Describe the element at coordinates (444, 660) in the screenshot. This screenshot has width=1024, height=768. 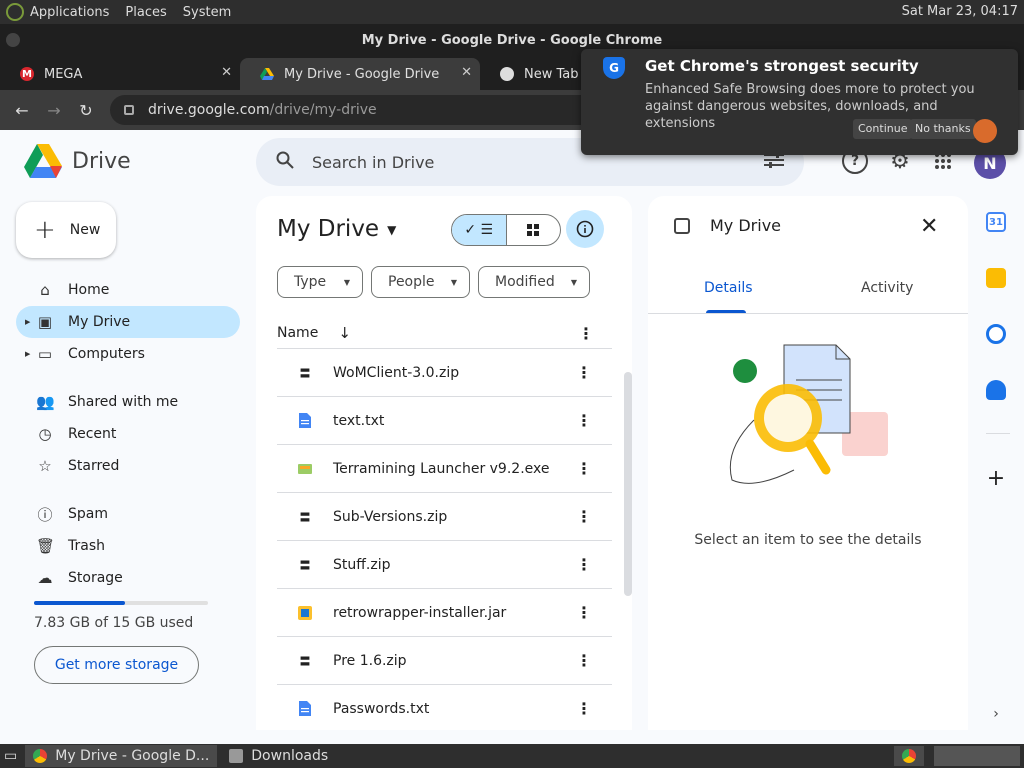
I see `file-row: 〓 Pre 1.6.zip ⋮` at that location.